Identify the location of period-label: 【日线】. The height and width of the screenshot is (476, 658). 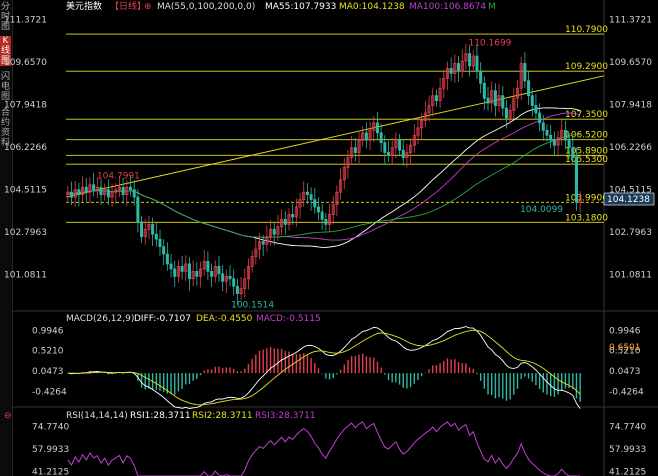
(128, 6).